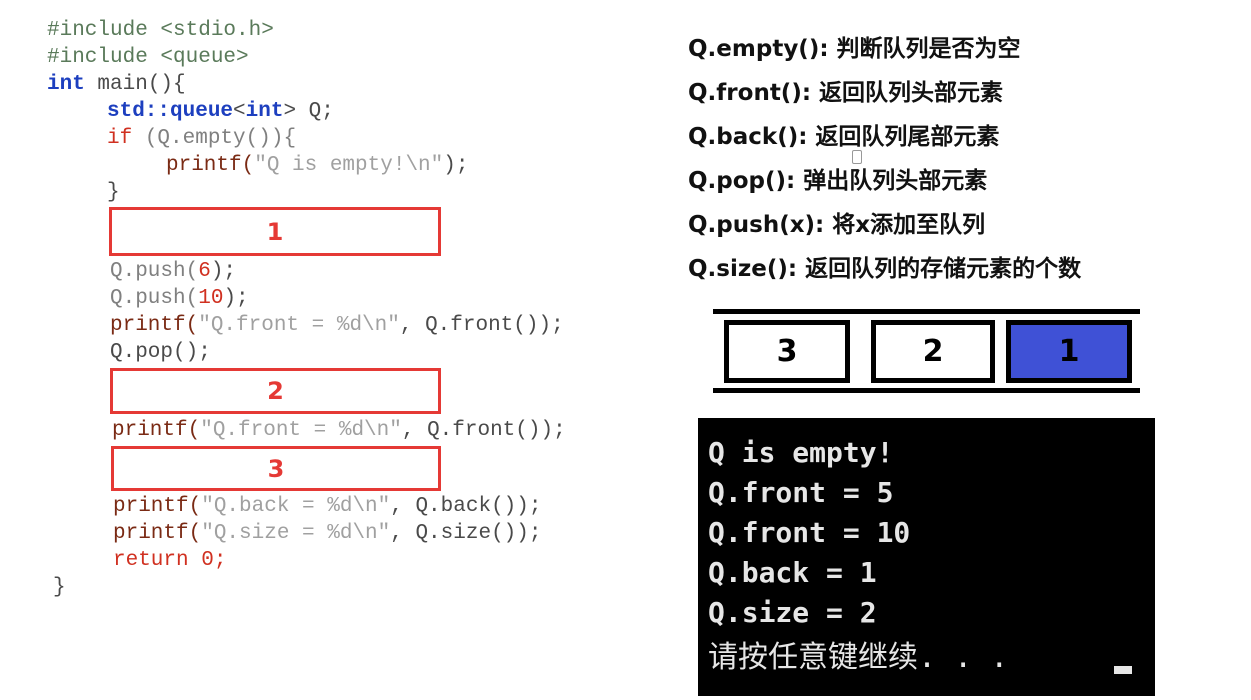  What do you see at coordinates (466, 506) in the screenshot?
I see `call-args: , Q.back());` at bounding box center [466, 506].